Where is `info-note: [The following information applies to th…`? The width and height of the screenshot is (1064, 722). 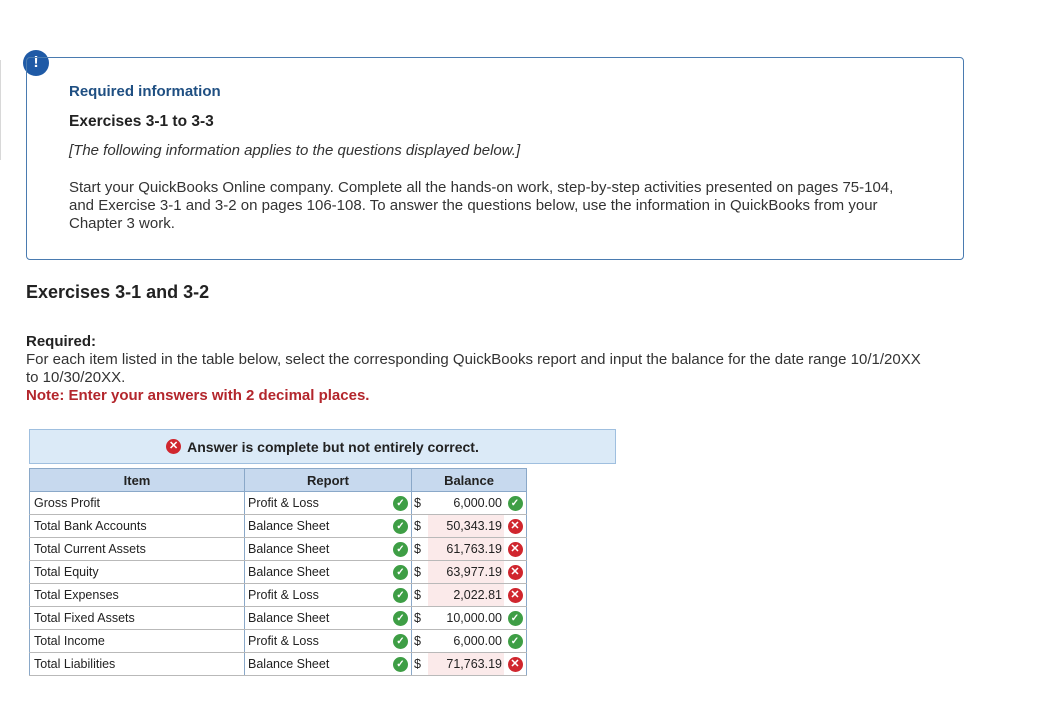
info-note: [The following information applies to th… is located at coordinates (295, 150).